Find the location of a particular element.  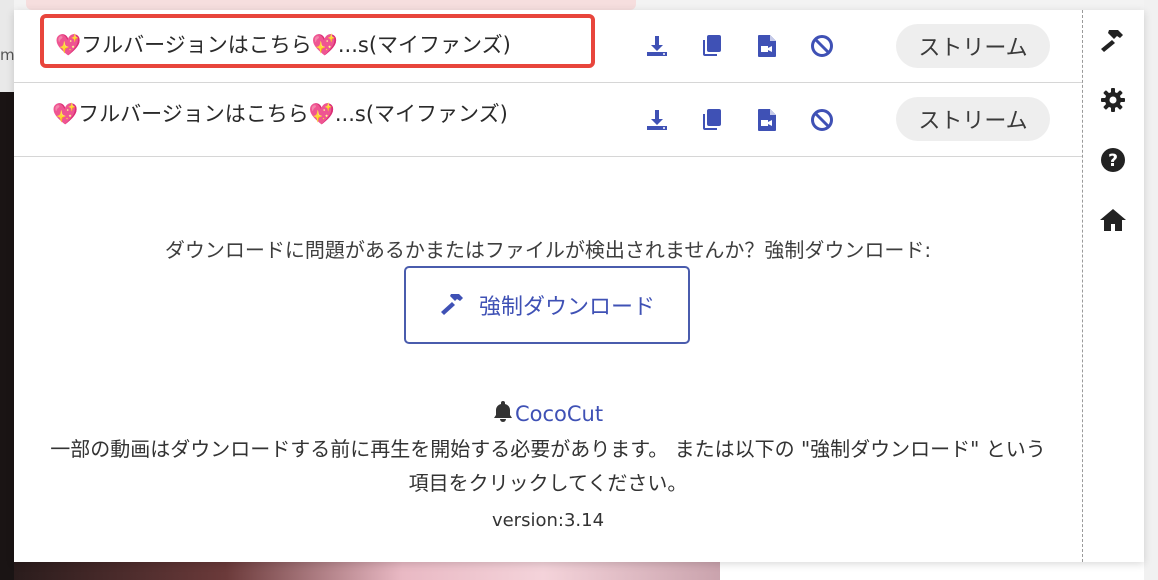

brand-line: CocoCut is located at coordinates (548, 413).